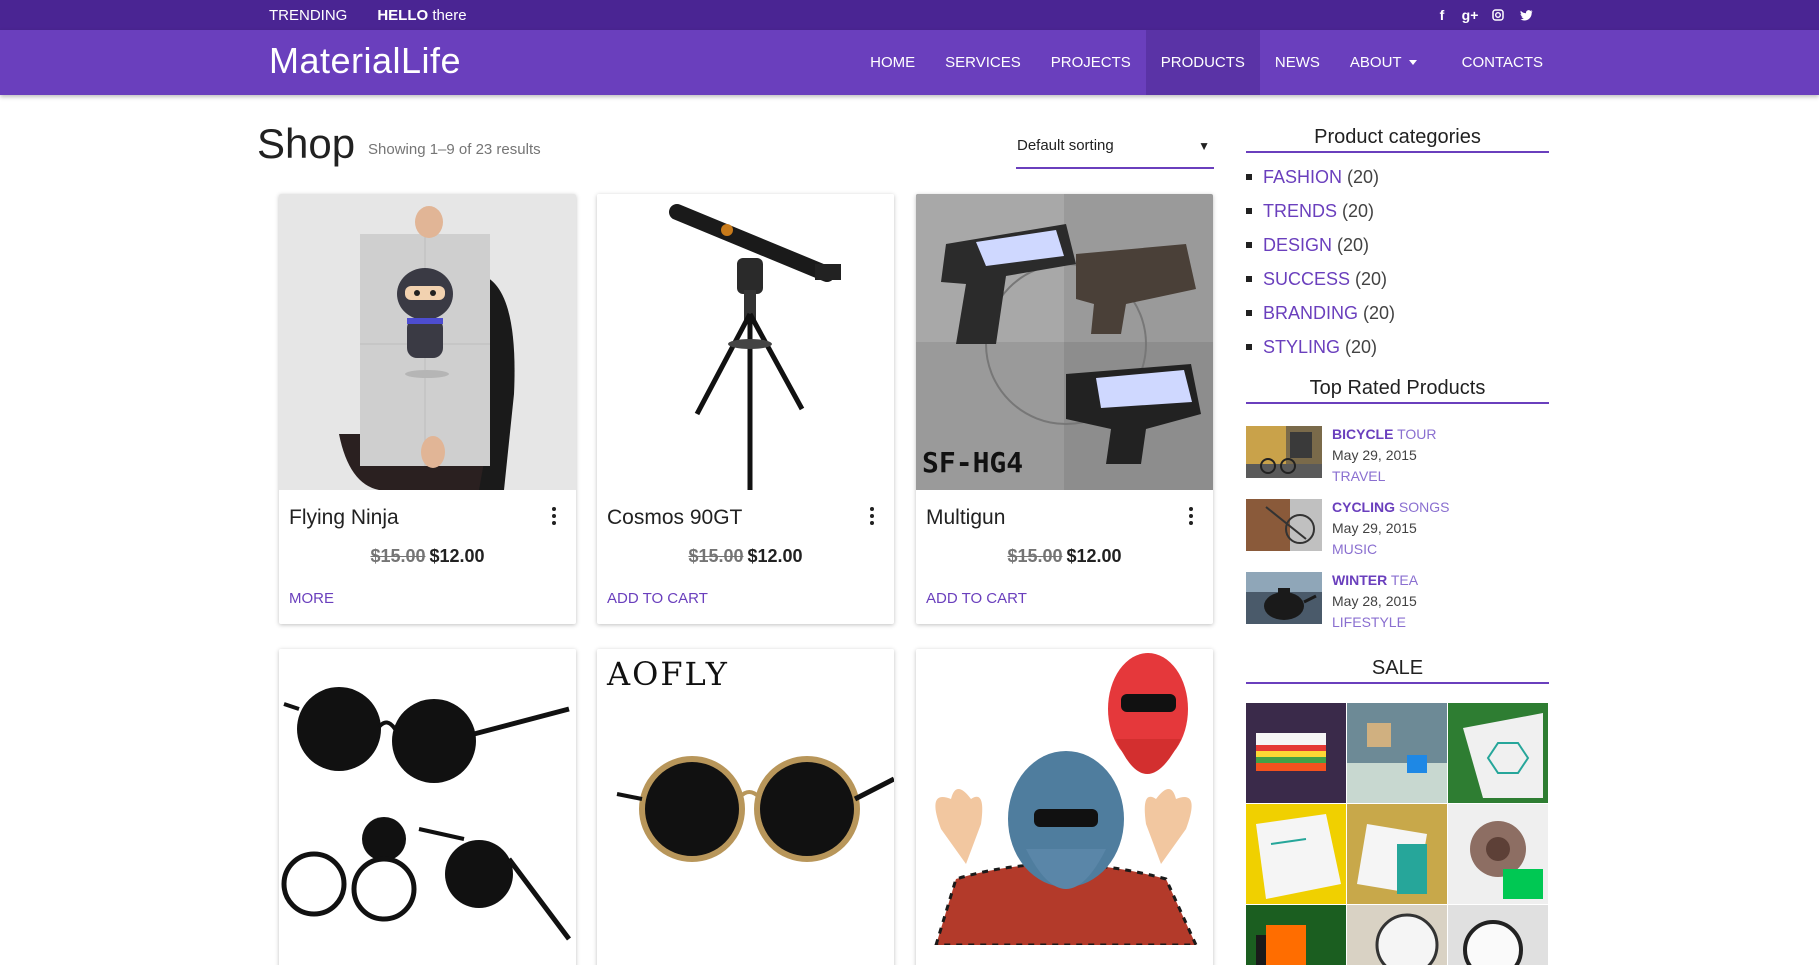 The height and width of the screenshot is (965, 1819). What do you see at coordinates (1375, 622) in the screenshot?
I see `product-tag: LIFESTYLE` at bounding box center [1375, 622].